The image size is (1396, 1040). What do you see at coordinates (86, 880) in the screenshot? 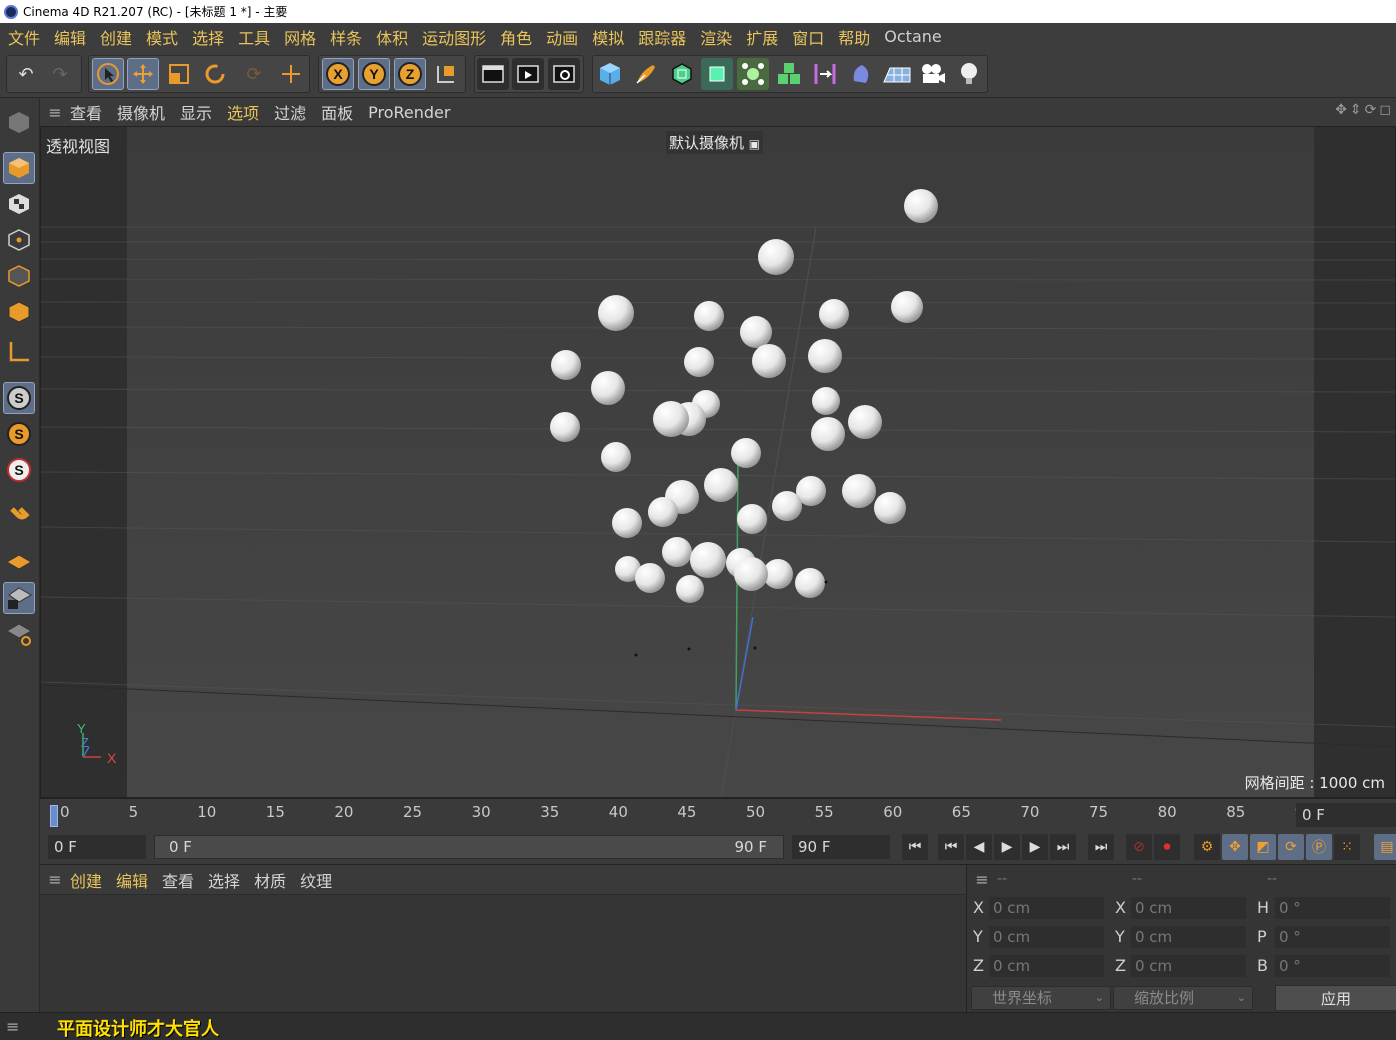
I see `material-menu-create: 创建` at bounding box center [86, 880].